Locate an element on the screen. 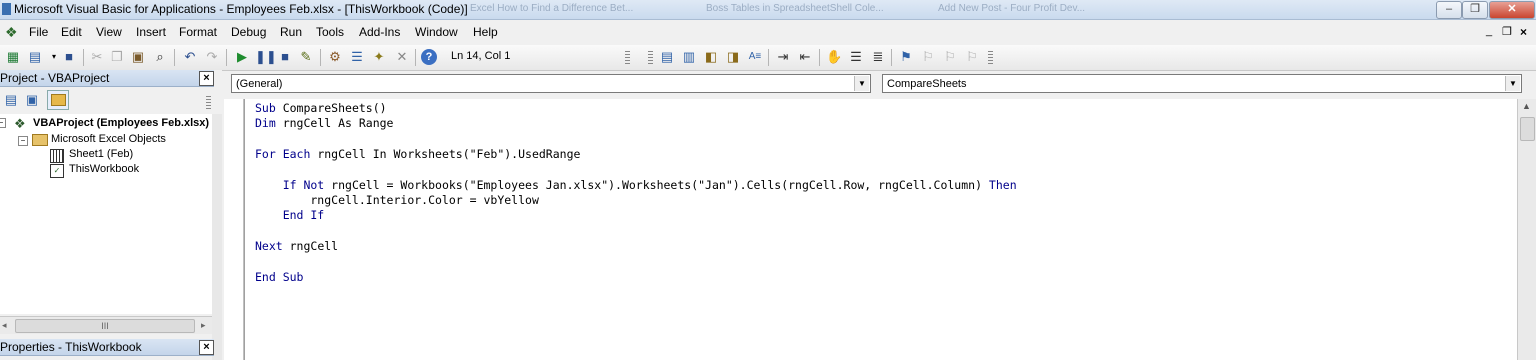  mdi-restore-button: ❐ is located at coordinates (1507, 31).